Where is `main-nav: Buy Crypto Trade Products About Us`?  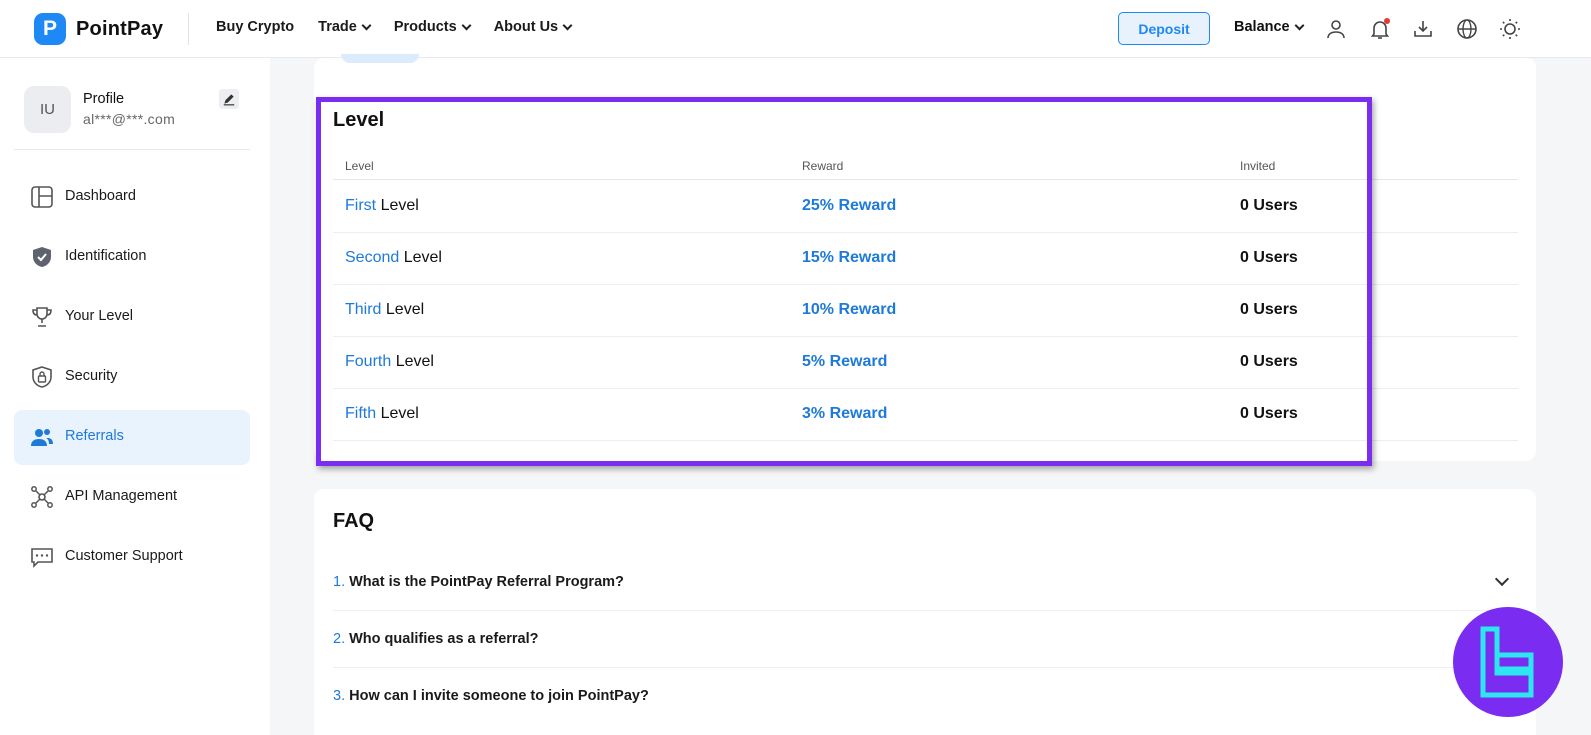 main-nav: Buy Crypto Trade Products About Us is located at coordinates (394, 27).